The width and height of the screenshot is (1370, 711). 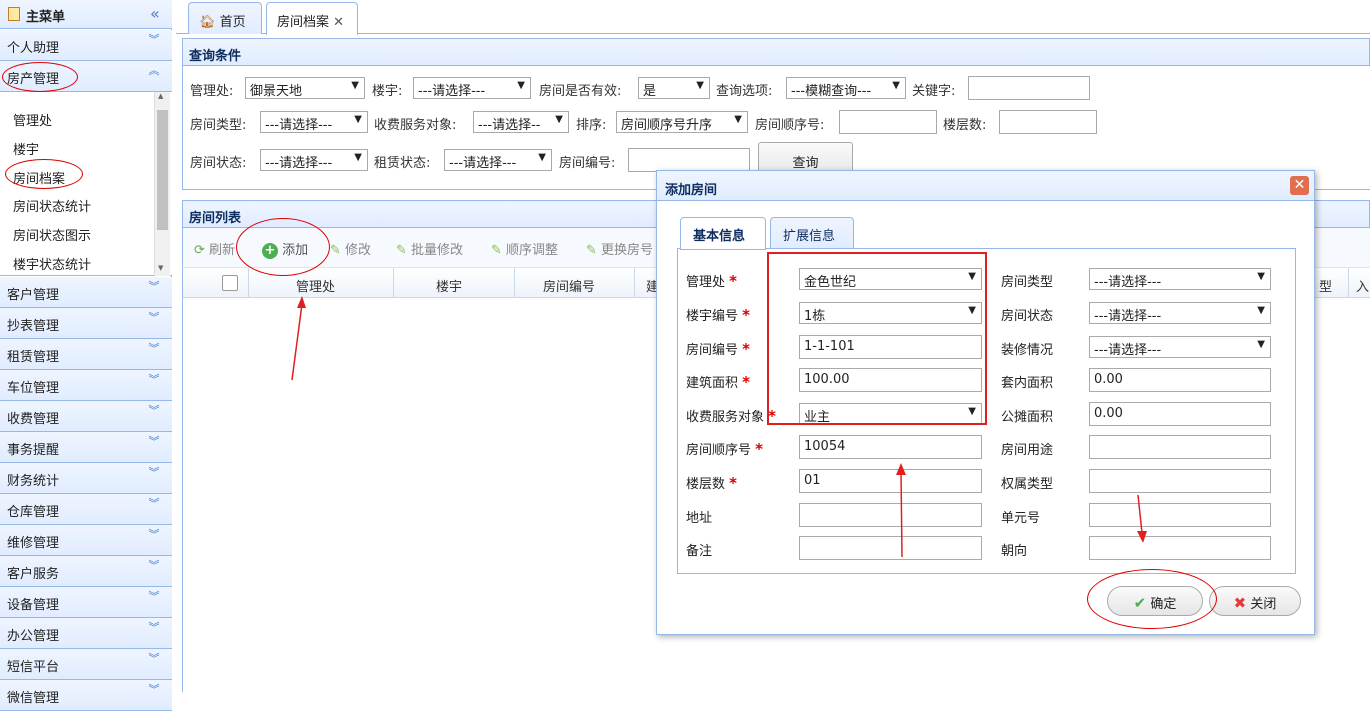 What do you see at coordinates (86, 664) in the screenshot?
I see `menu-group: 短信平台 ︾` at bounding box center [86, 664].